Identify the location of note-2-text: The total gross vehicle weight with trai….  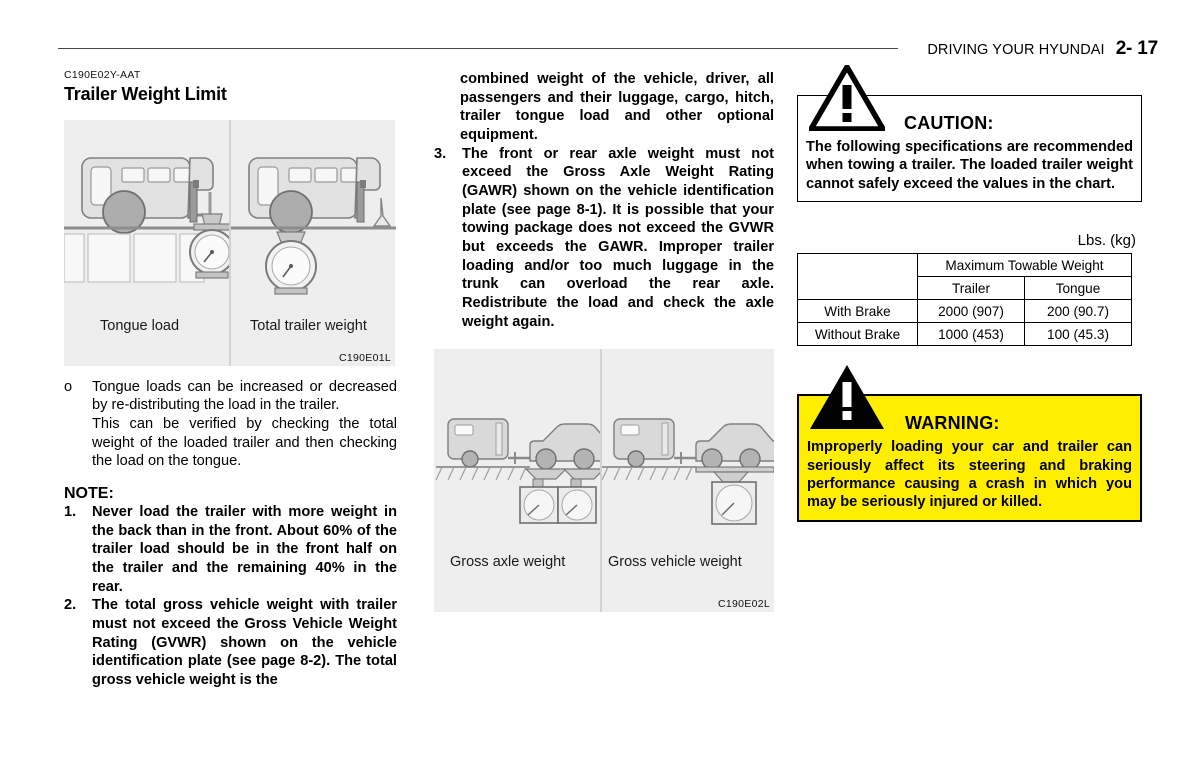
(244, 642).